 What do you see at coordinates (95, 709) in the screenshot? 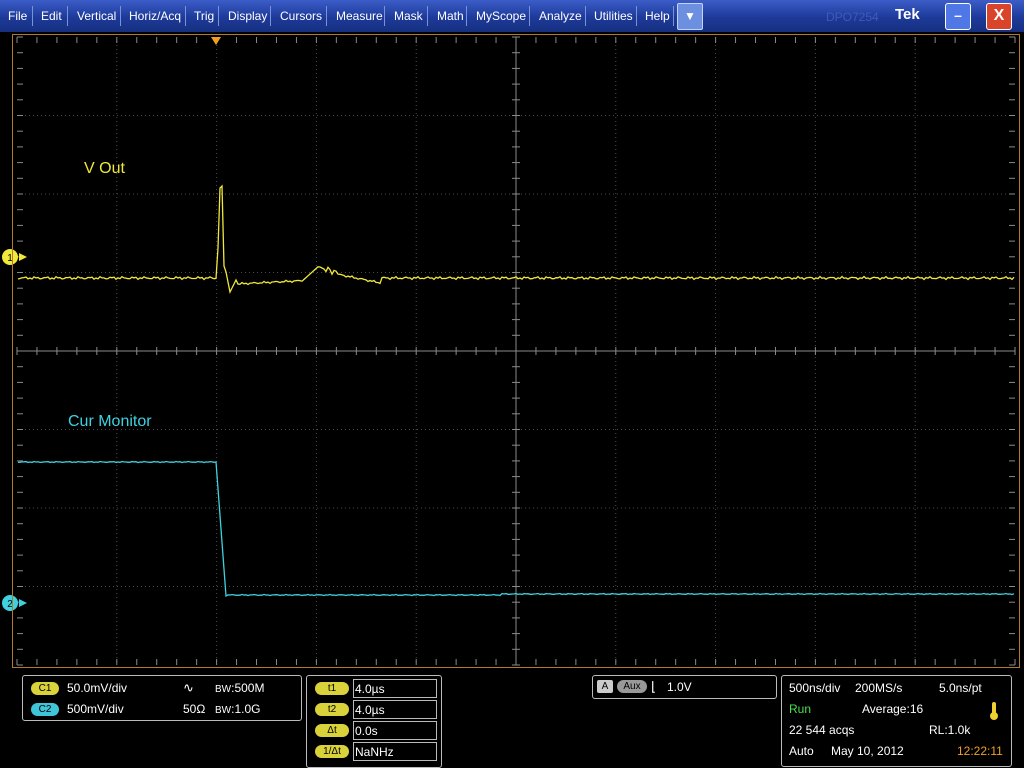
I see `ch2-scale: 500mV/div` at bounding box center [95, 709].